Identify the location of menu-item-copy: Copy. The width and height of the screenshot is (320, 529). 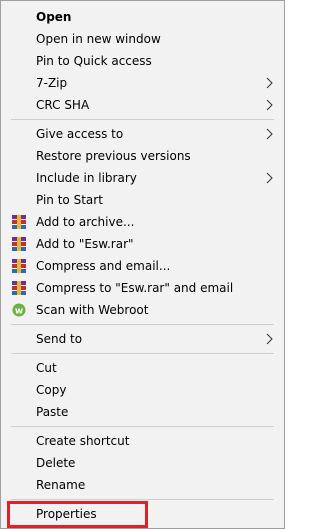
(142, 390).